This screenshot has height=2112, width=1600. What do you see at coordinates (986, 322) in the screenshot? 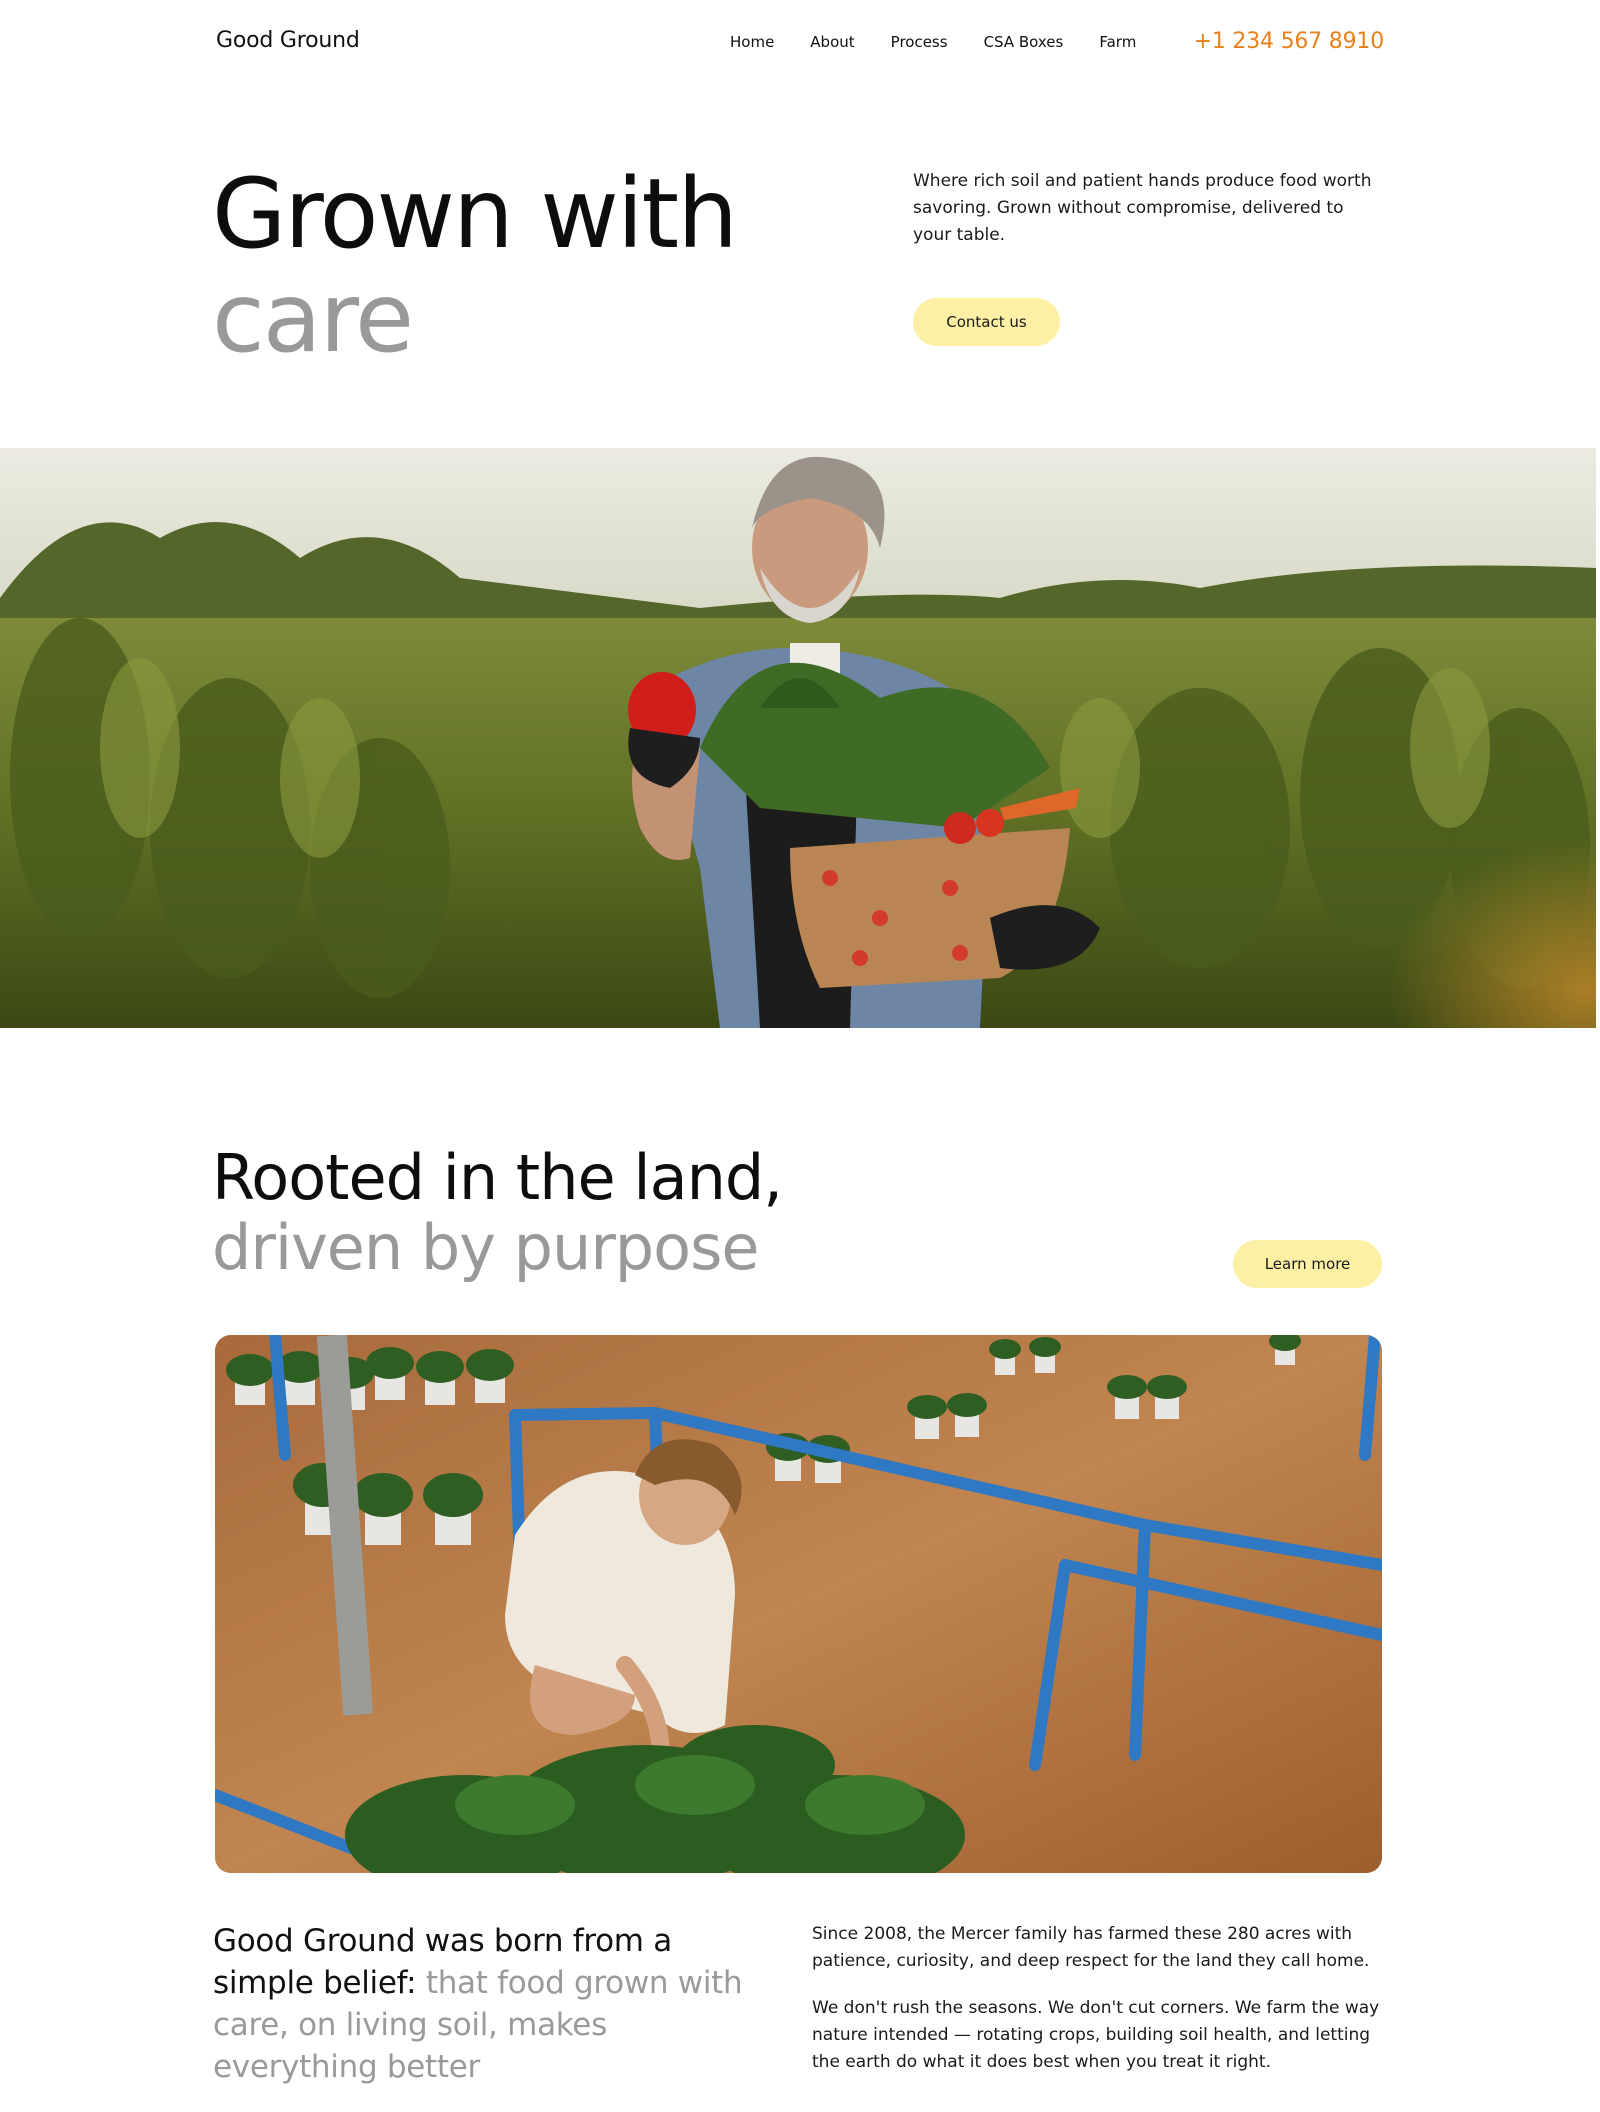
I see `contact-us-button: Contact us` at bounding box center [986, 322].